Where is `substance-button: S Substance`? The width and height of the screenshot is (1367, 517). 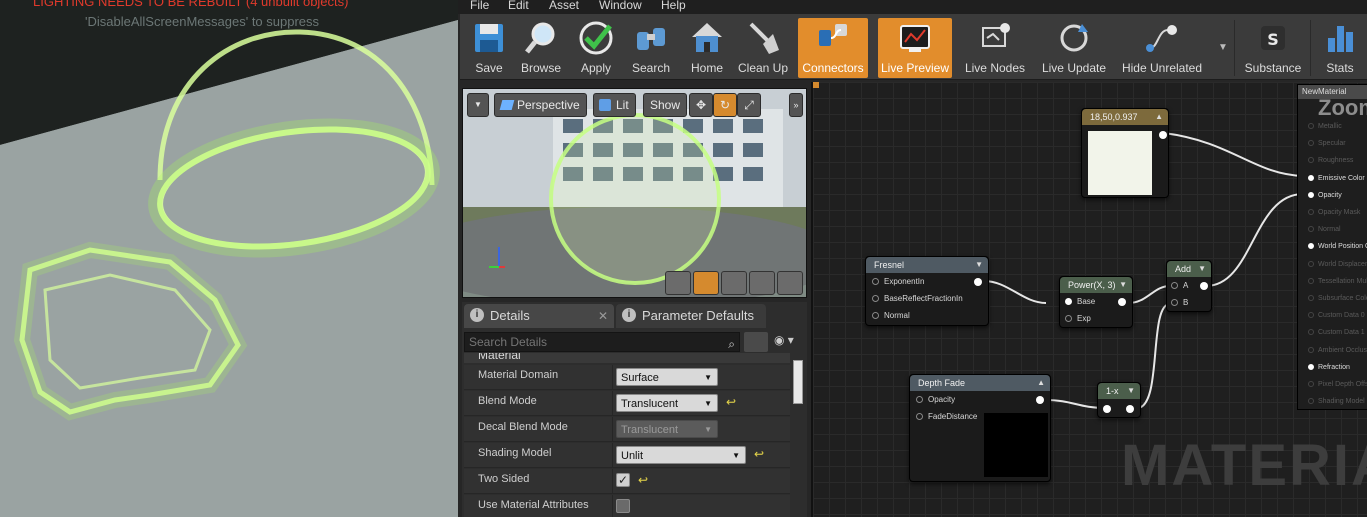 substance-button: S Substance is located at coordinates (1273, 48).